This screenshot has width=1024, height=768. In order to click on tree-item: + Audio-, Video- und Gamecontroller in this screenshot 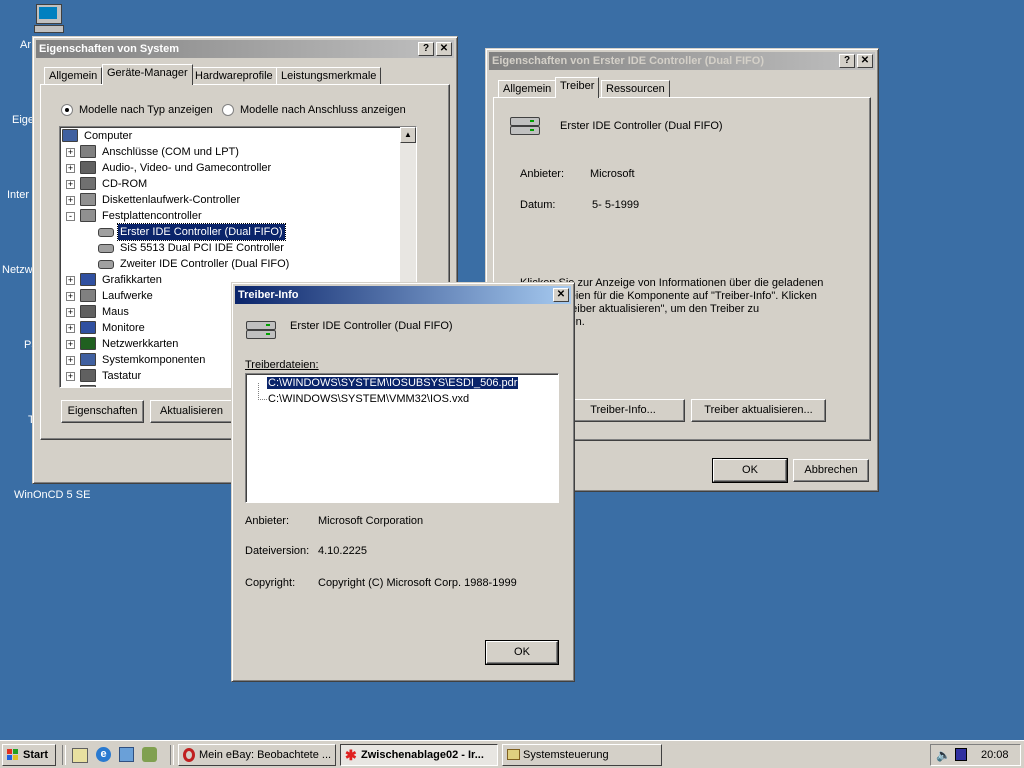, I will do `click(229, 168)`.